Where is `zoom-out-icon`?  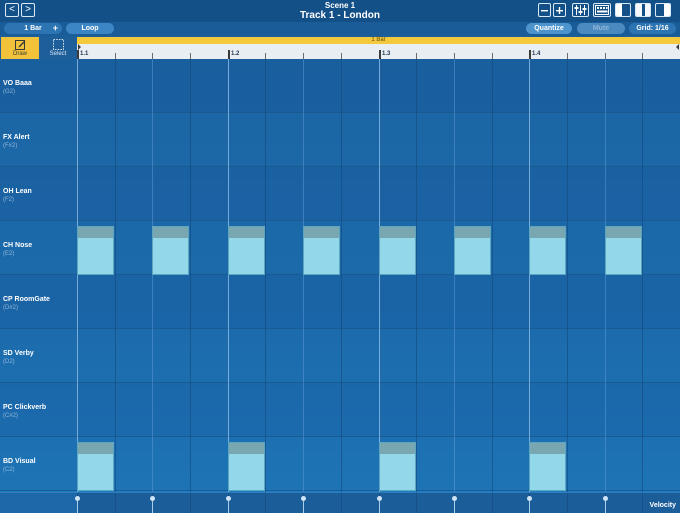
zoom-out-icon is located at coordinates (544, 10).